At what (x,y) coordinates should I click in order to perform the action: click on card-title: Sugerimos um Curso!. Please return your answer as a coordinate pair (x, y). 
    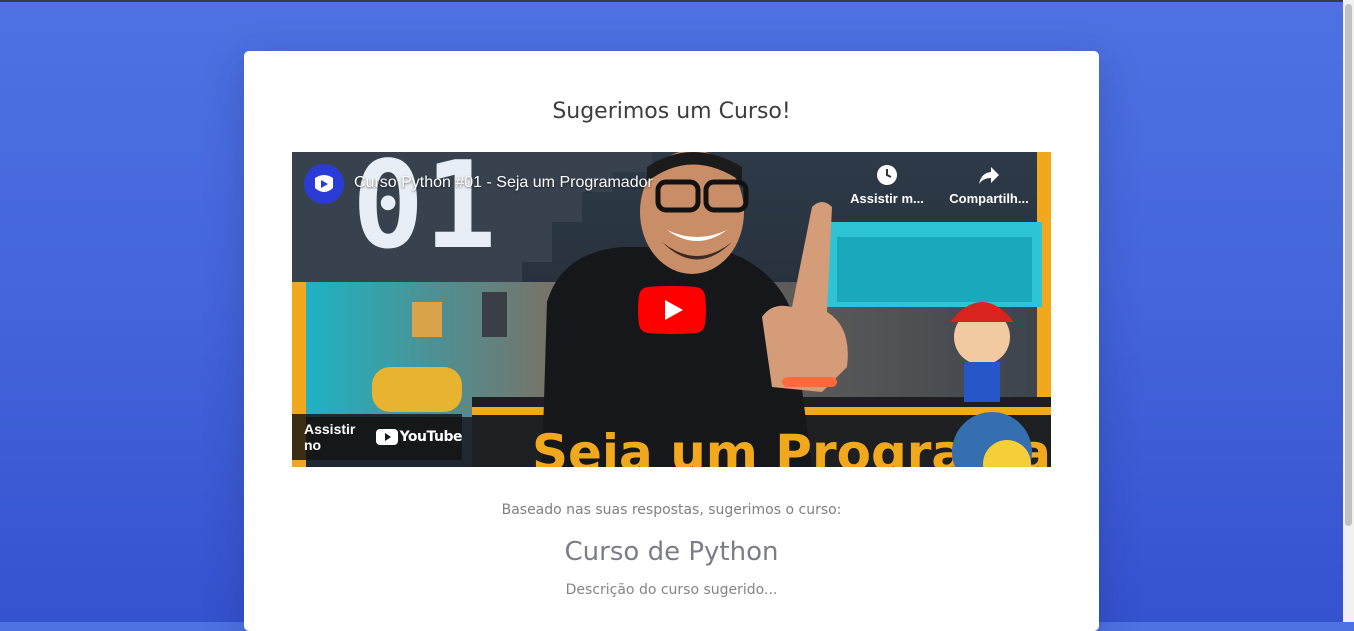
    Looking at the image, I should click on (671, 111).